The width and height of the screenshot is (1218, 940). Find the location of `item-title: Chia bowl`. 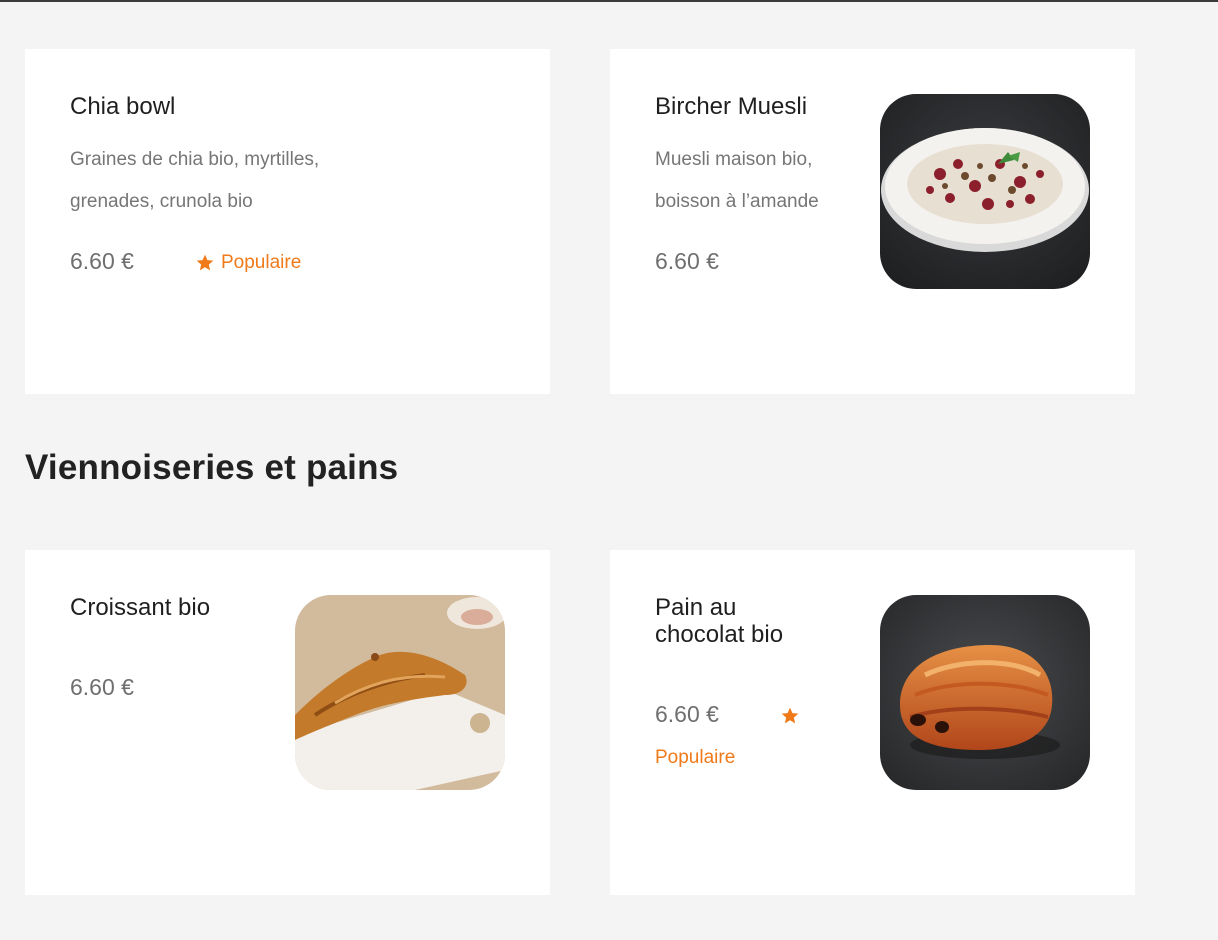

item-title: Chia bowl is located at coordinates (123, 106).